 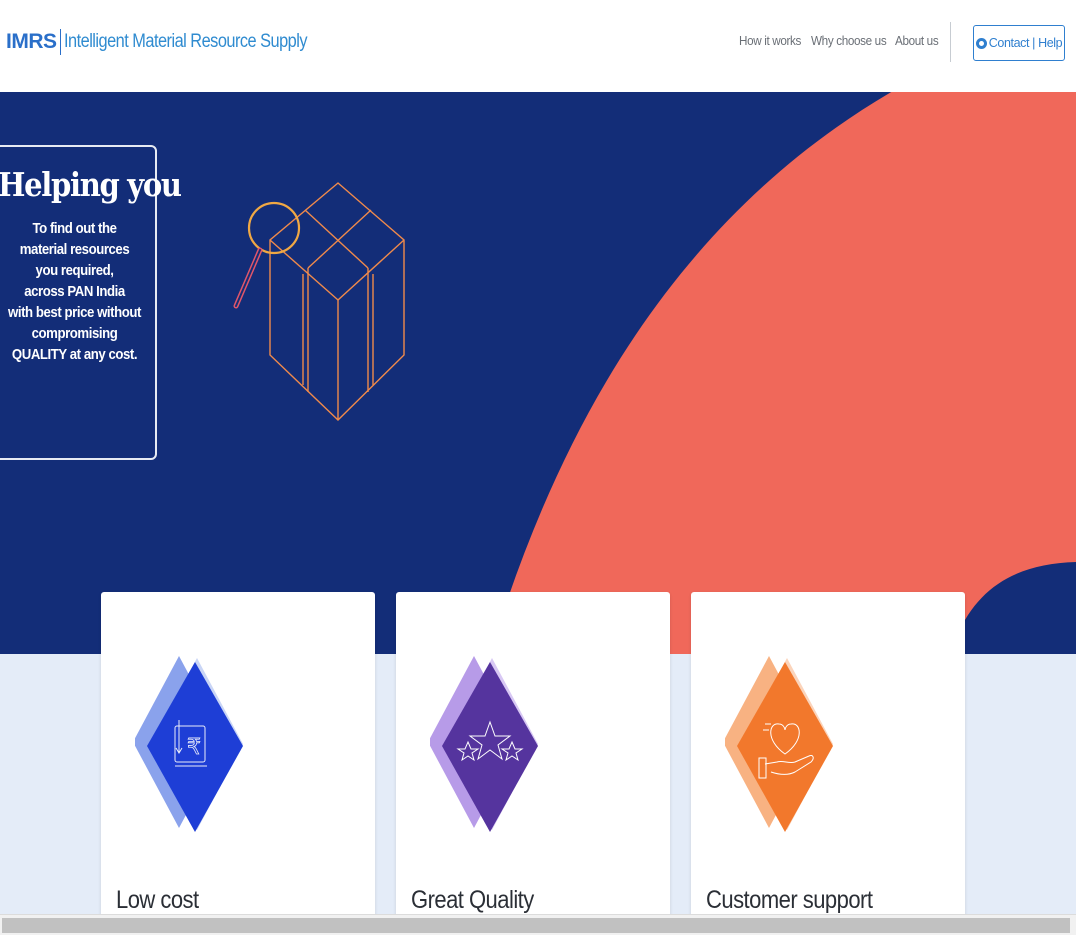 I want to click on feature-card-customer-support: Customer support, so click(x=828, y=757).